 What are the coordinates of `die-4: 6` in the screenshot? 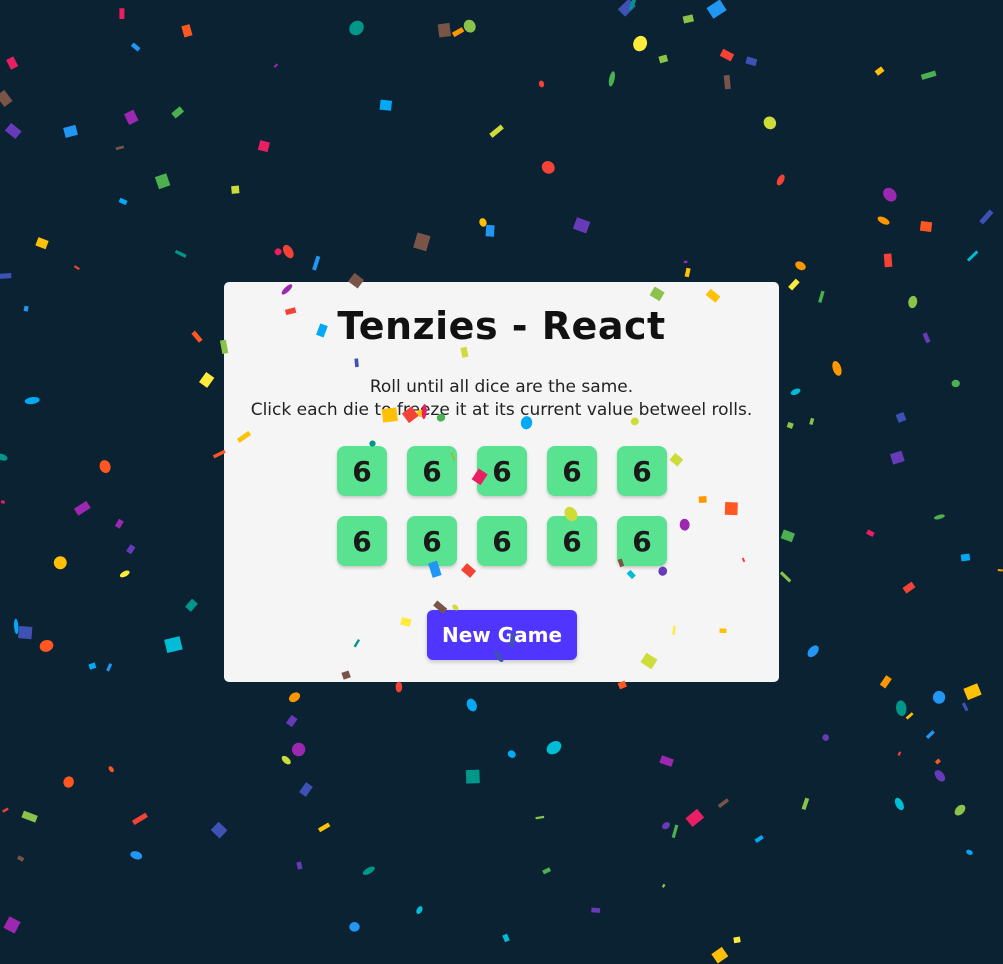 It's located at (572, 471).